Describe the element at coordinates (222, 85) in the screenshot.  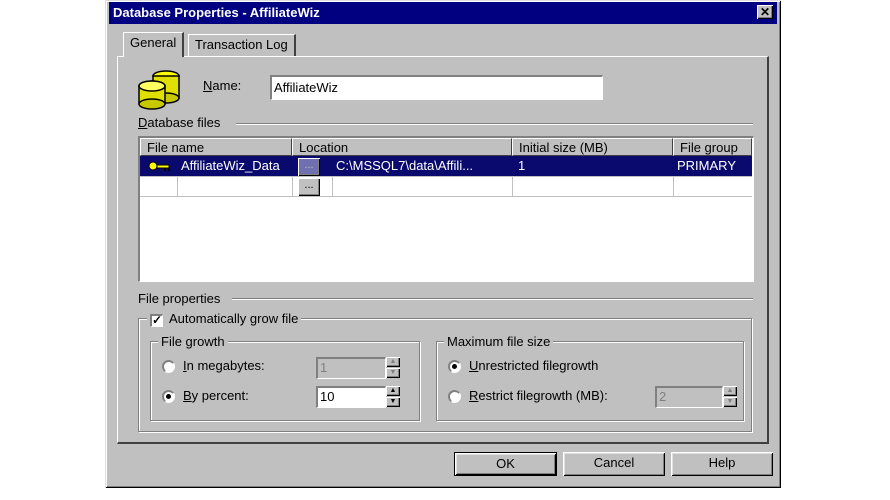
I see `name-label: Name:` at that location.